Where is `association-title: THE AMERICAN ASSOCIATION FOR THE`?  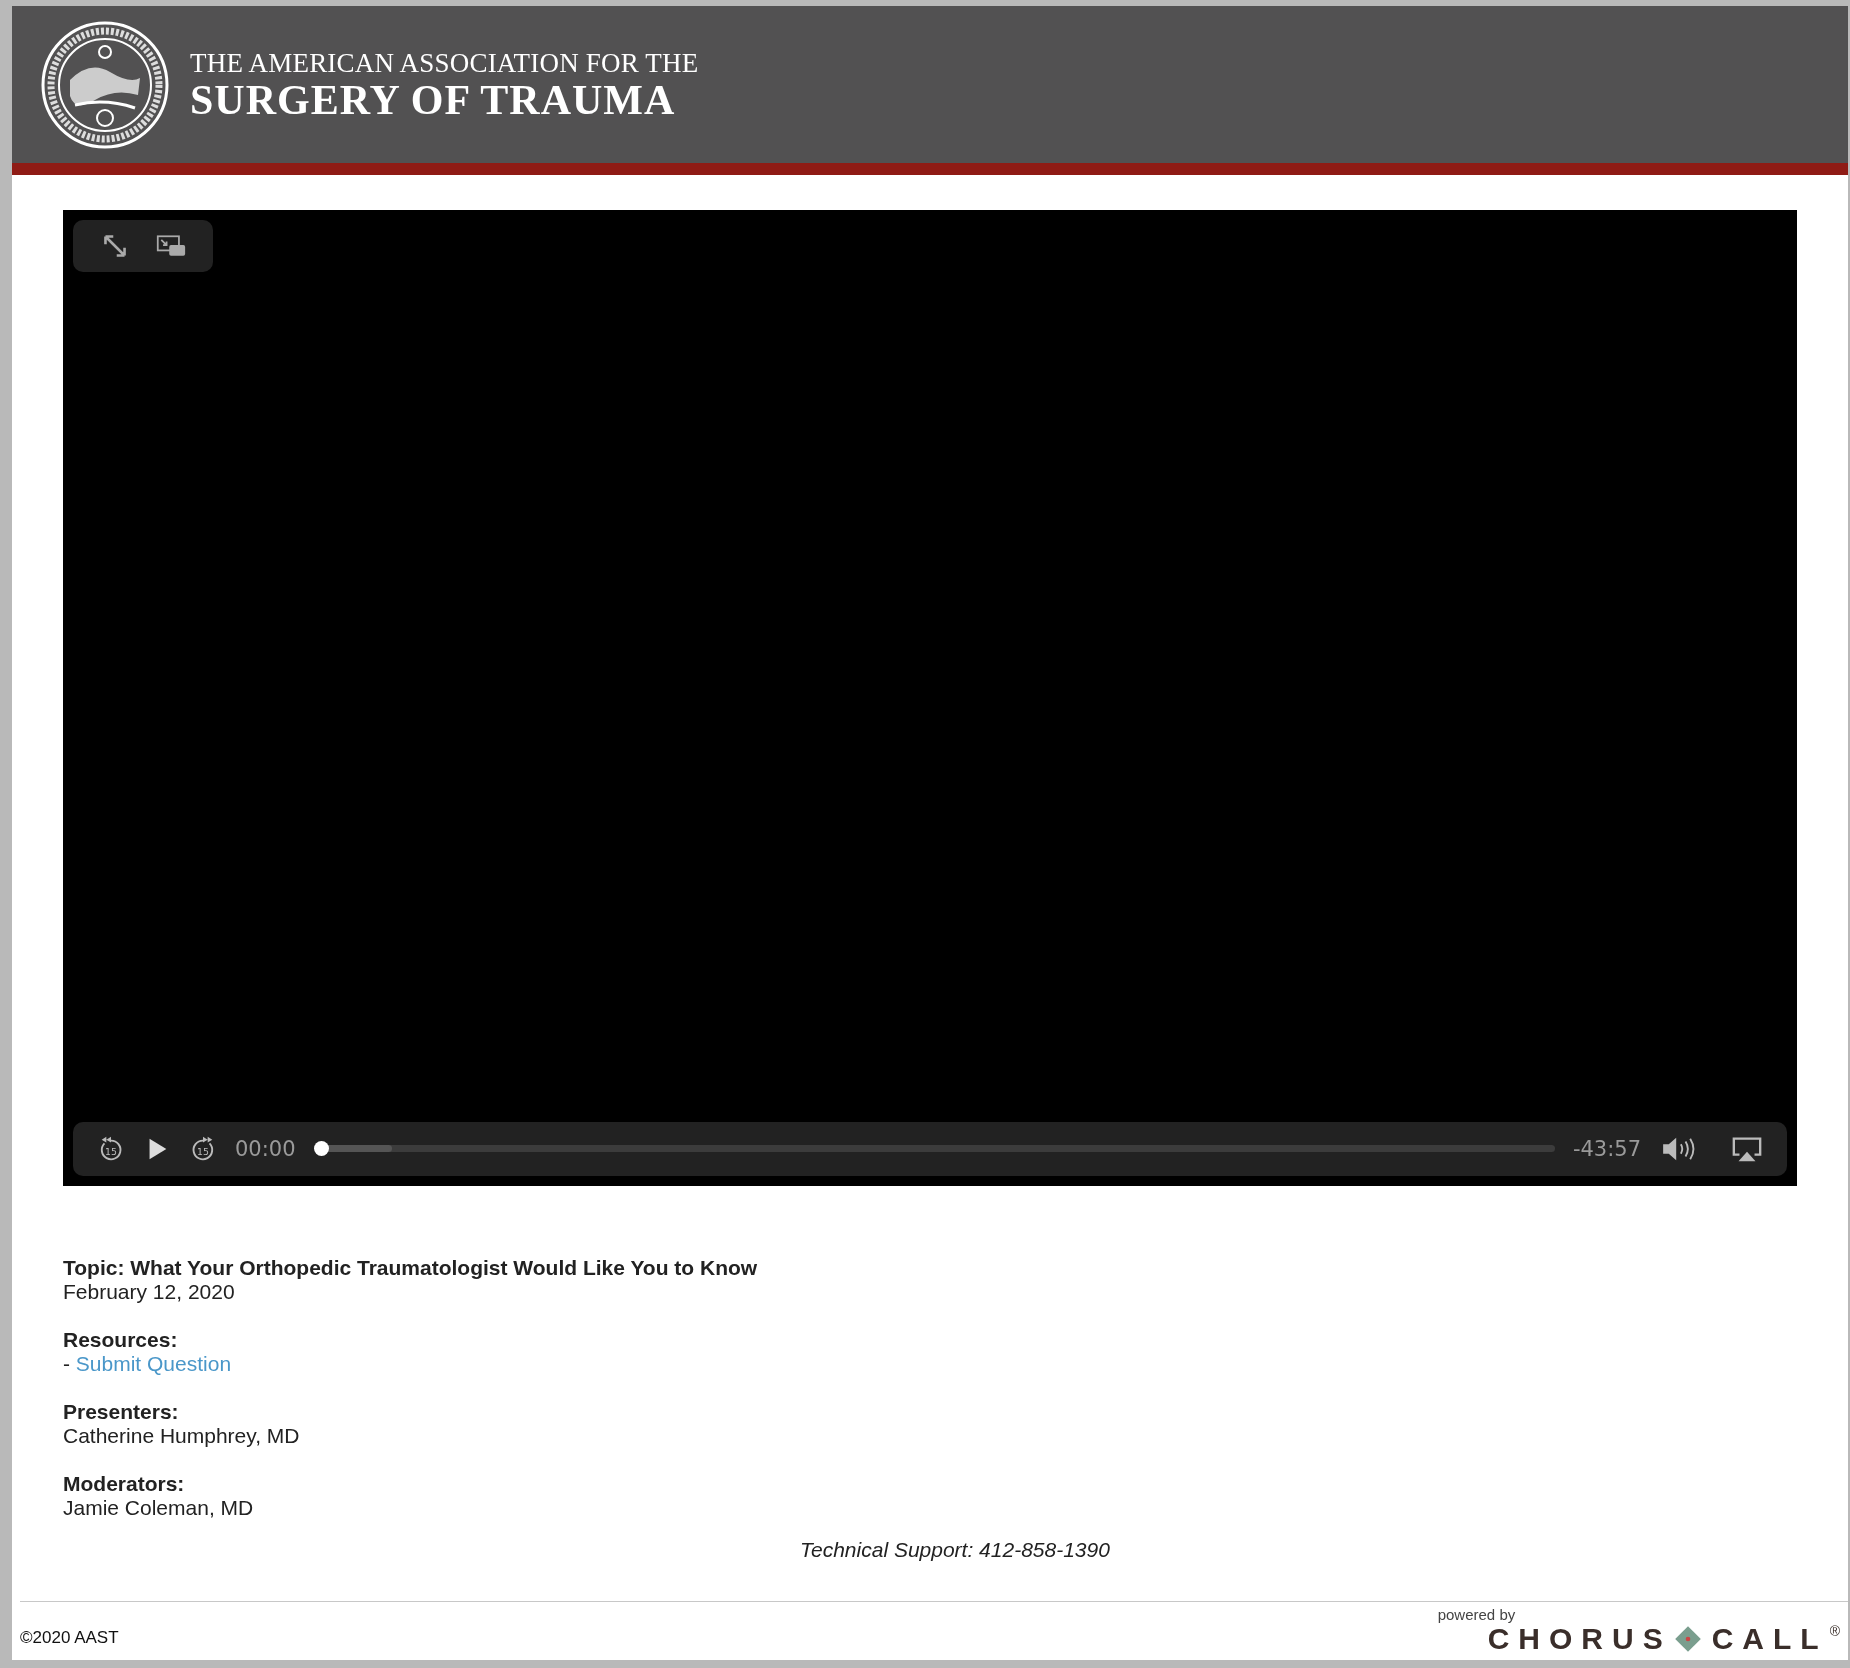 association-title: THE AMERICAN ASSOCIATION FOR THE is located at coordinates (444, 62).